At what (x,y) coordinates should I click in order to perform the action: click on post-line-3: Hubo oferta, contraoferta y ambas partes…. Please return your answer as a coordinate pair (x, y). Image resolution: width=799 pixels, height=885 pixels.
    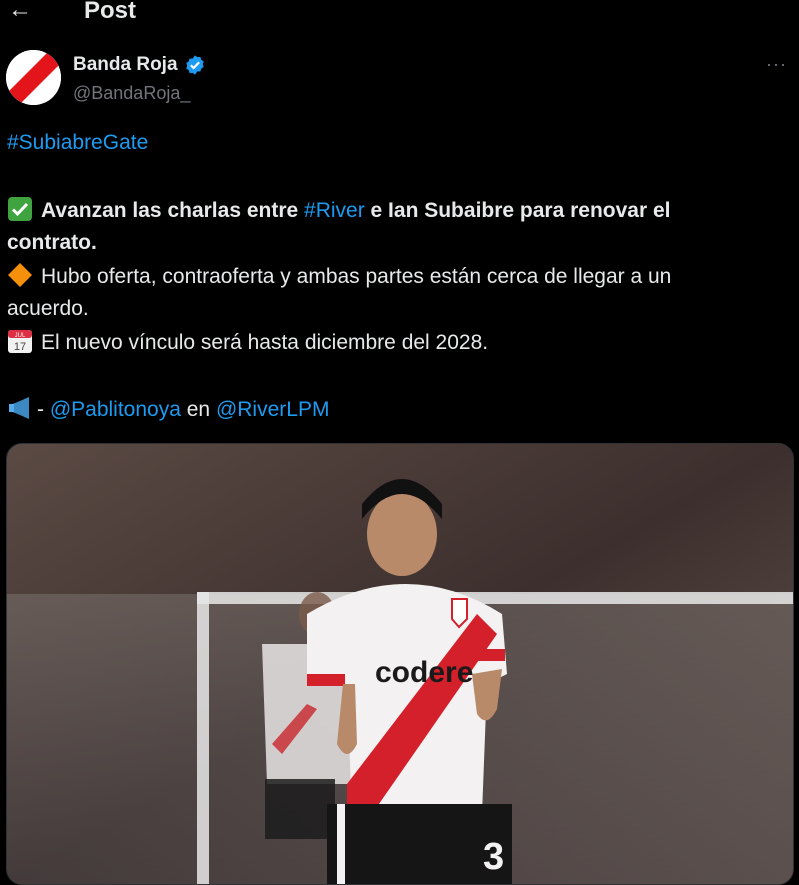
    Looking at the image, I should click on (339, 277).